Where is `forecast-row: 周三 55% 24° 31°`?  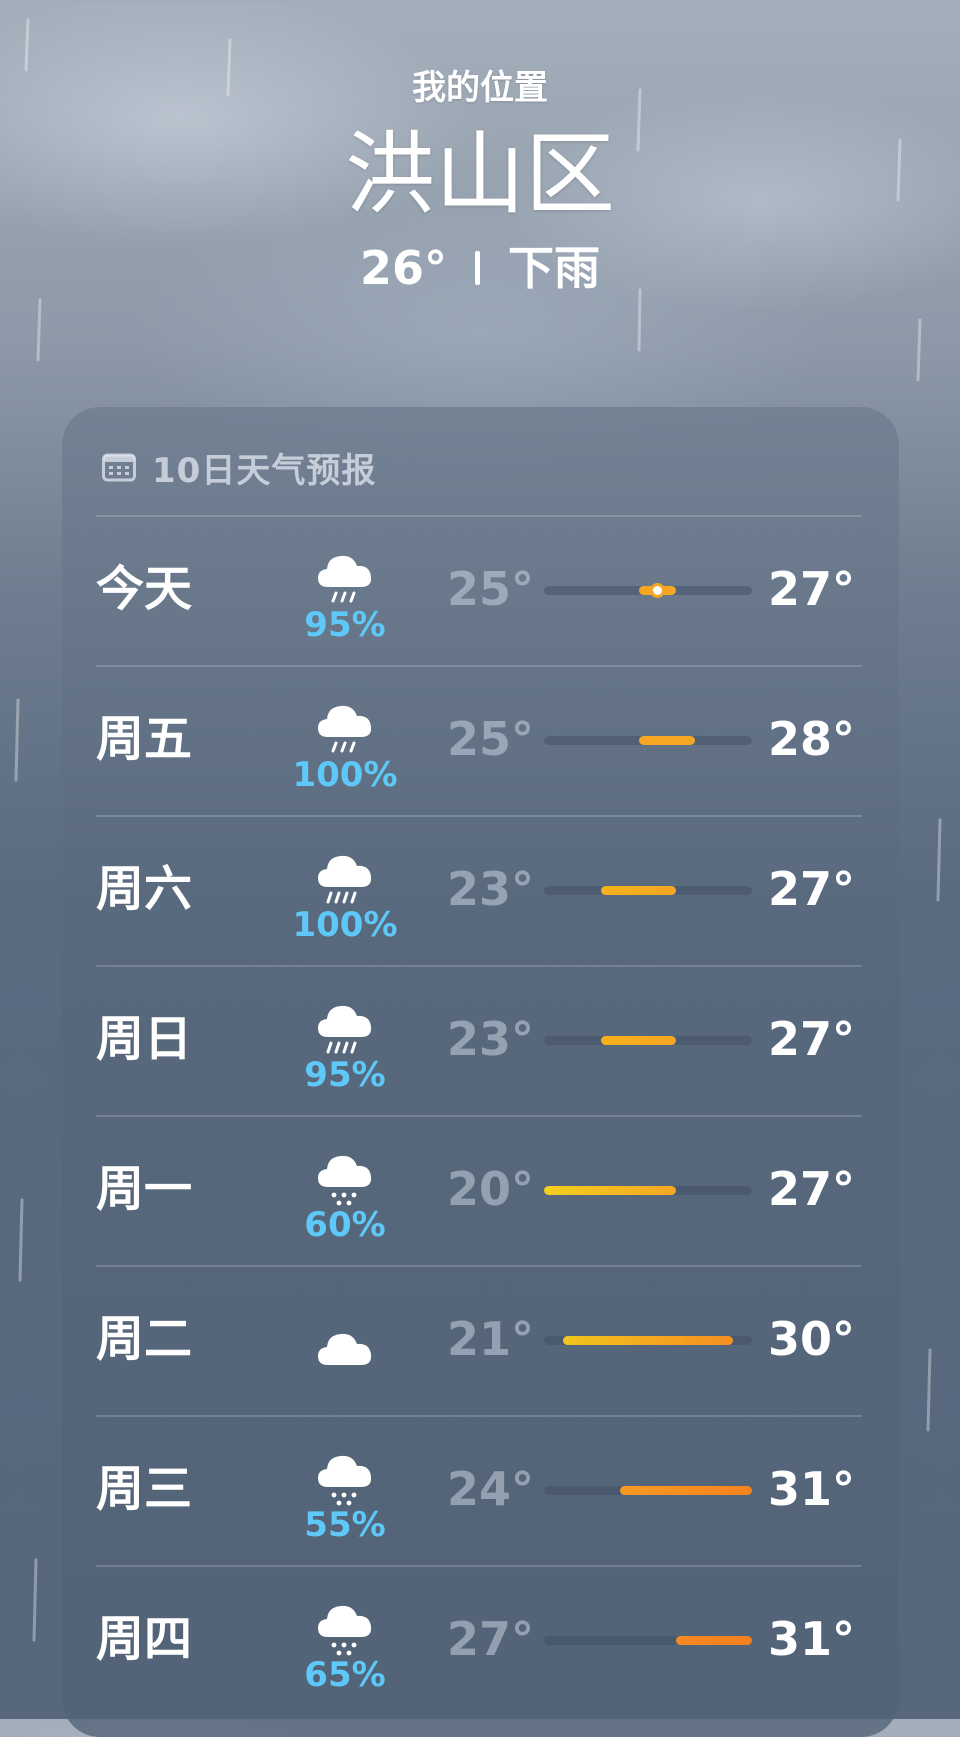 forecast-row: 周三 55% 24° 31° is located at coordinates (480, 1490).